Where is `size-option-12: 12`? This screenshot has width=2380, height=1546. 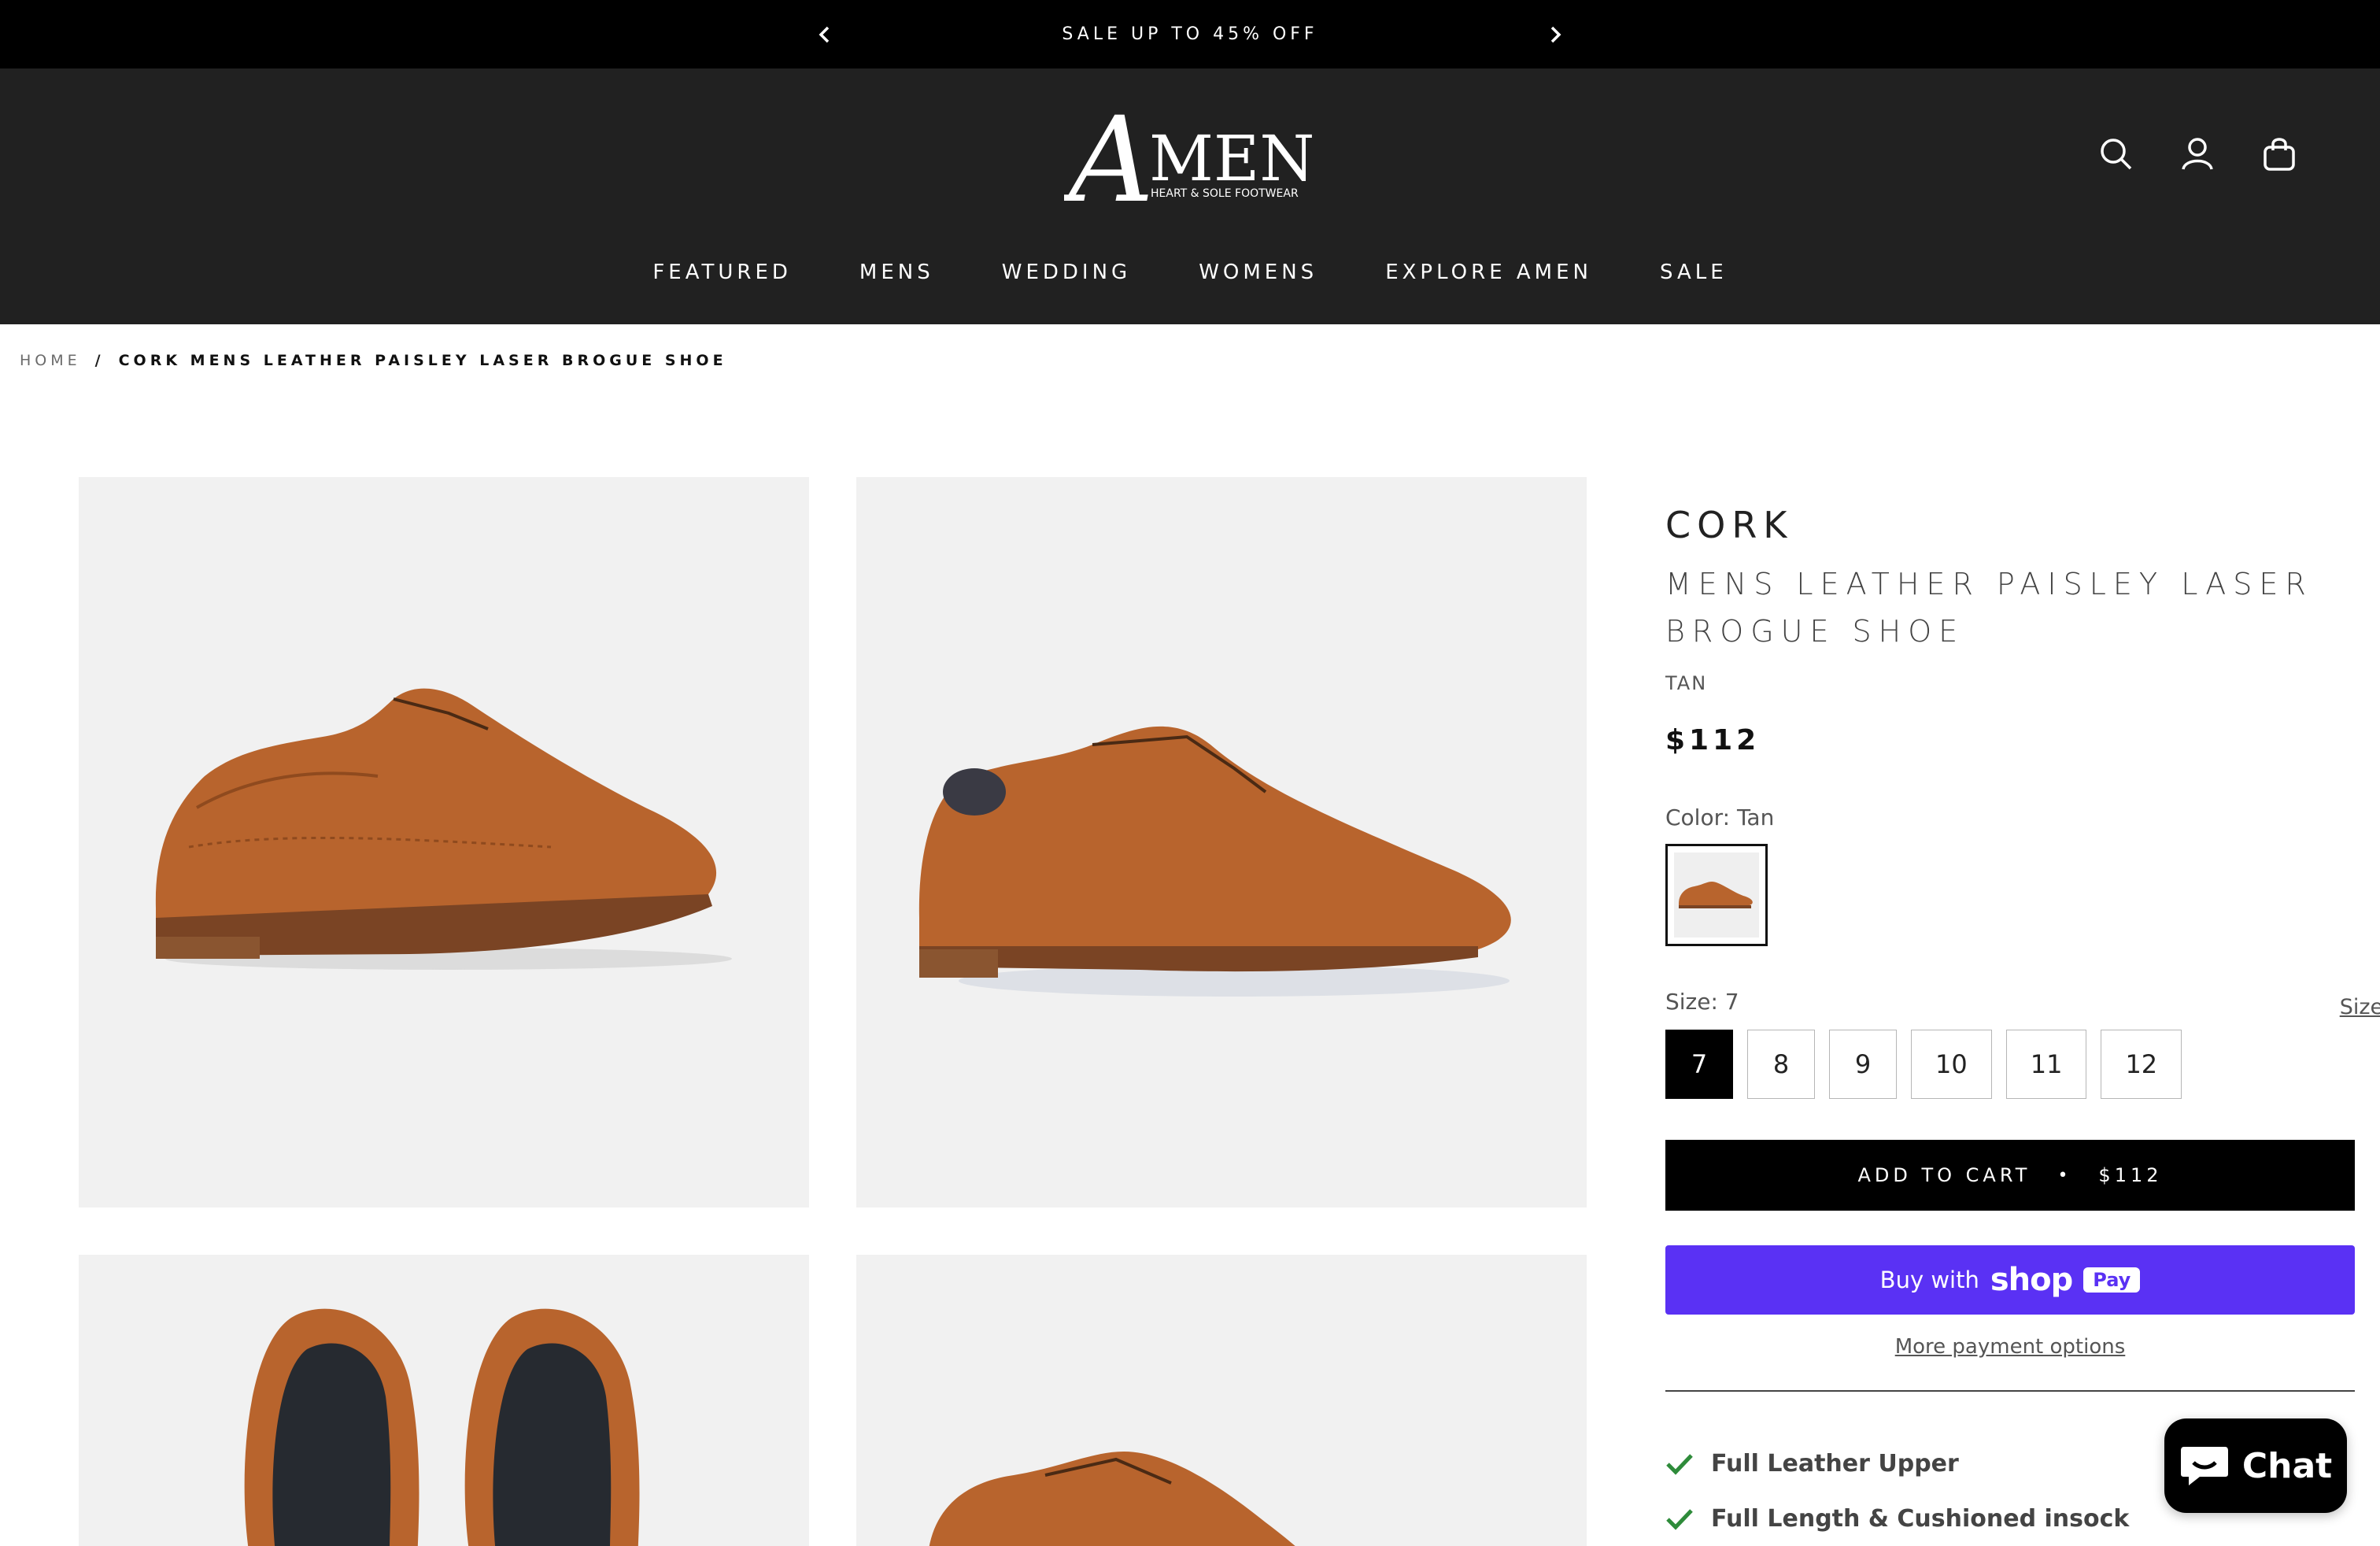
size-option-12: 12 is located at coordinates (2141, 1064).